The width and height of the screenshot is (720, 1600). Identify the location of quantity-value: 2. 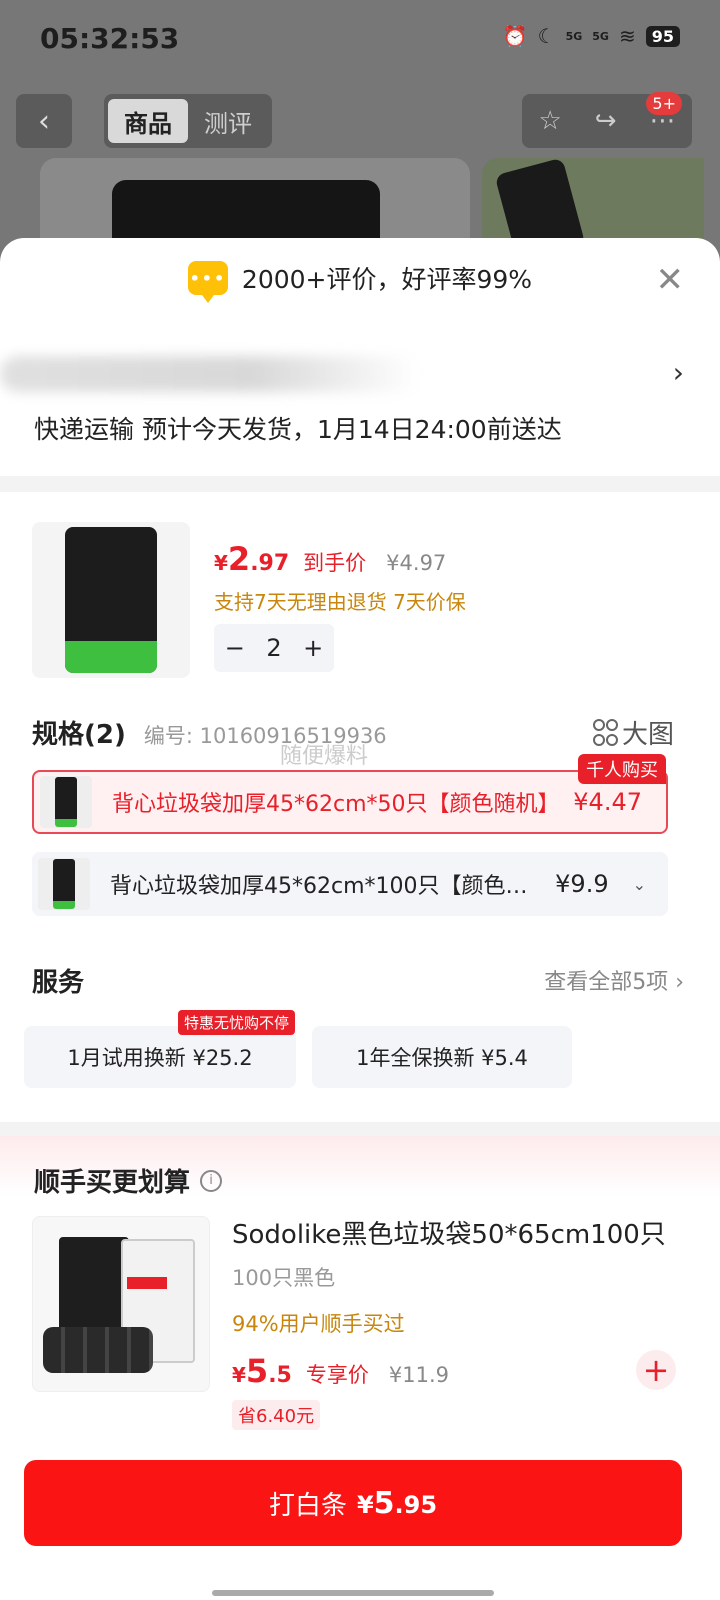
(274, 648).